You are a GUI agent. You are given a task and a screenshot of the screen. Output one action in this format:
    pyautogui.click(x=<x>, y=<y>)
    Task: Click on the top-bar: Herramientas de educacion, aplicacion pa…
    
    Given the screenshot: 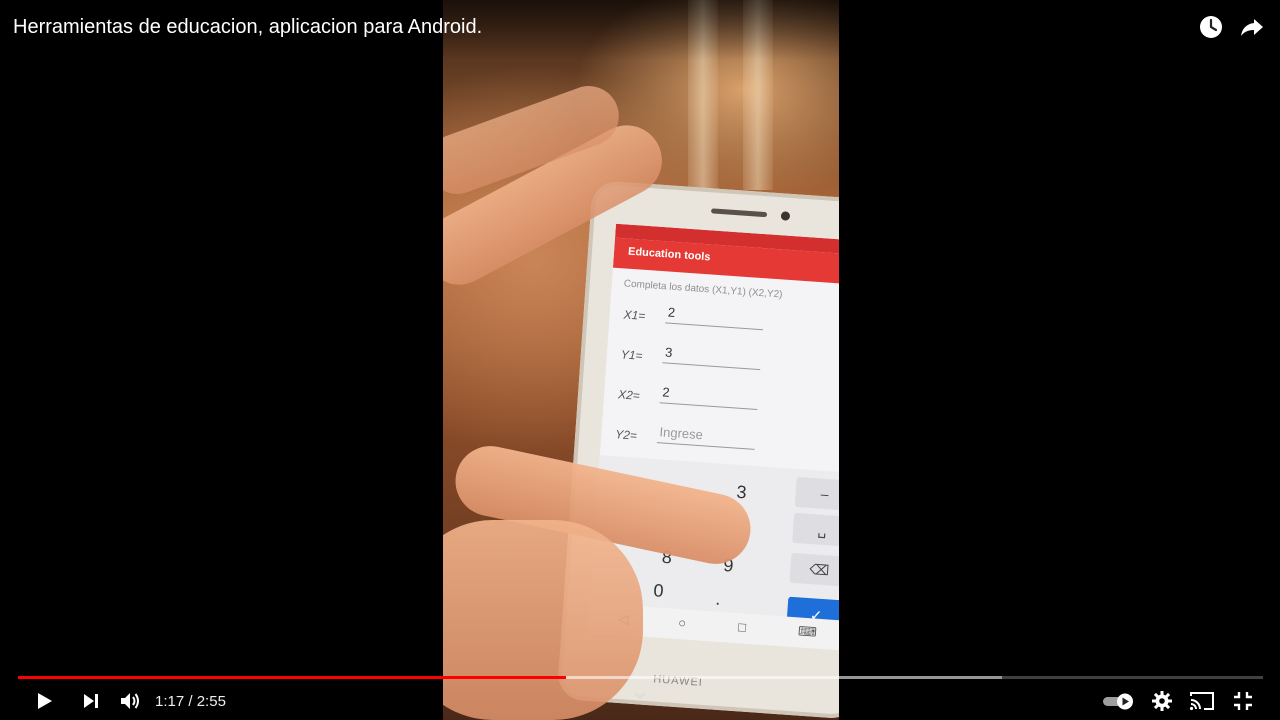 What is the action you would take?
    pyautogui.click(x=640, y=30)
    